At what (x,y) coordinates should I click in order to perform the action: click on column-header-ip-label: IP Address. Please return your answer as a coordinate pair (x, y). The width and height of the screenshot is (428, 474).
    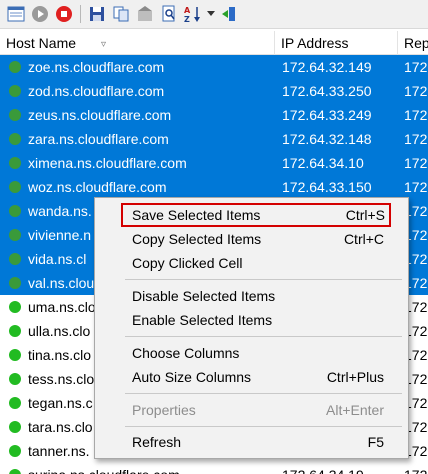
    Looking at the image, I should click on (315, 43).